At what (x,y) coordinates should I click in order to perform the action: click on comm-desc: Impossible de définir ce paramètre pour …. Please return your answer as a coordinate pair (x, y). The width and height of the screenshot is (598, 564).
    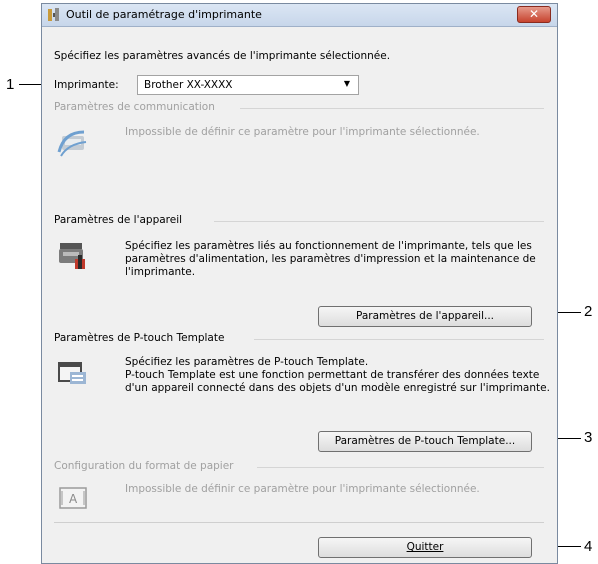
    Looking at the image, I should click on (302, 132).